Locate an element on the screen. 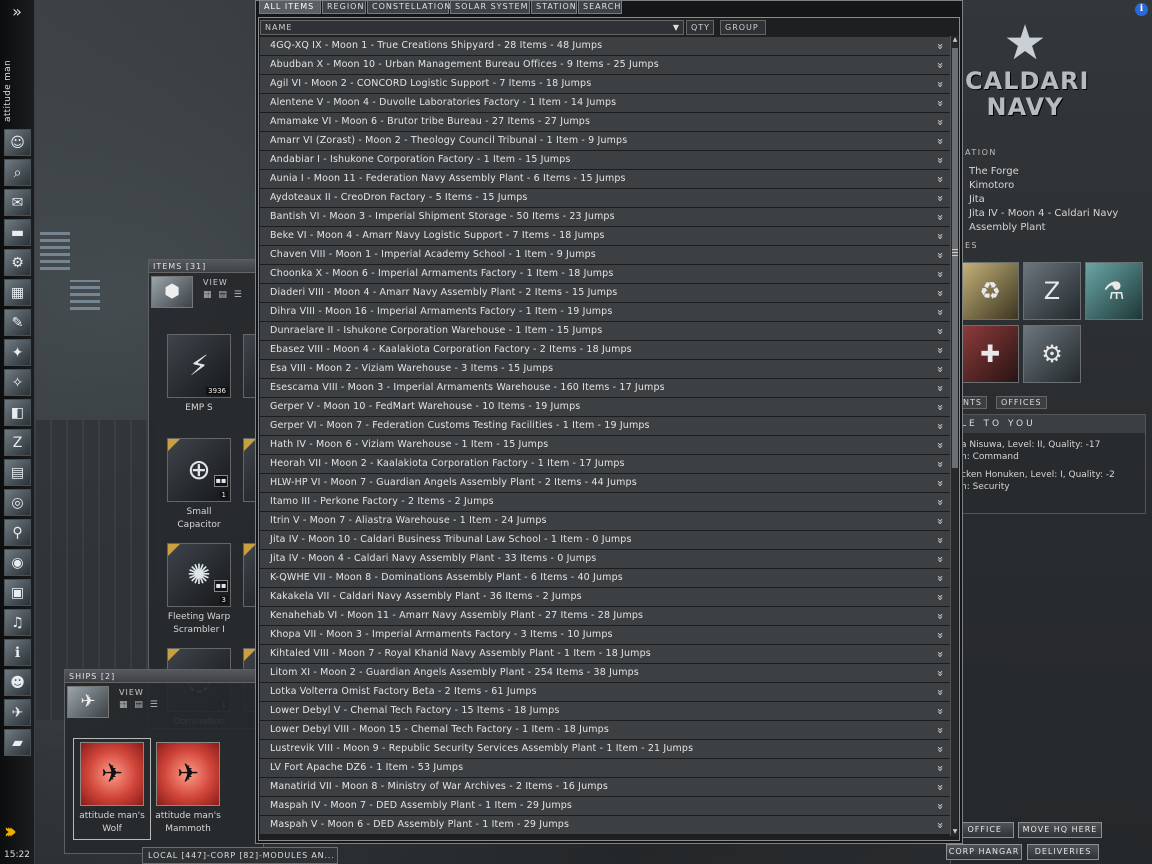  view-mode-icons: ▦ ▤ ☰ is located at coordinates (139, 705).